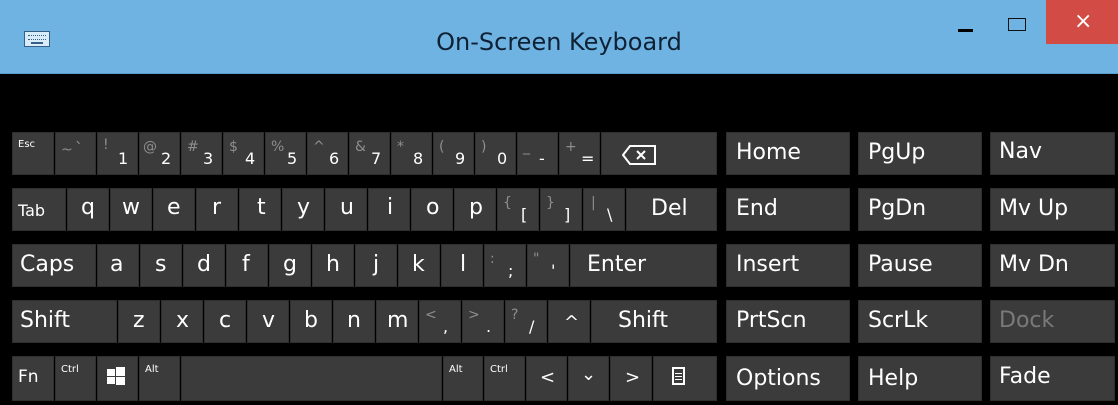 The image size is (1118, 405). Describe the element at coordinates (920, 321) in the screenshot. I see `key-scrlk: ScrLk` at that location.